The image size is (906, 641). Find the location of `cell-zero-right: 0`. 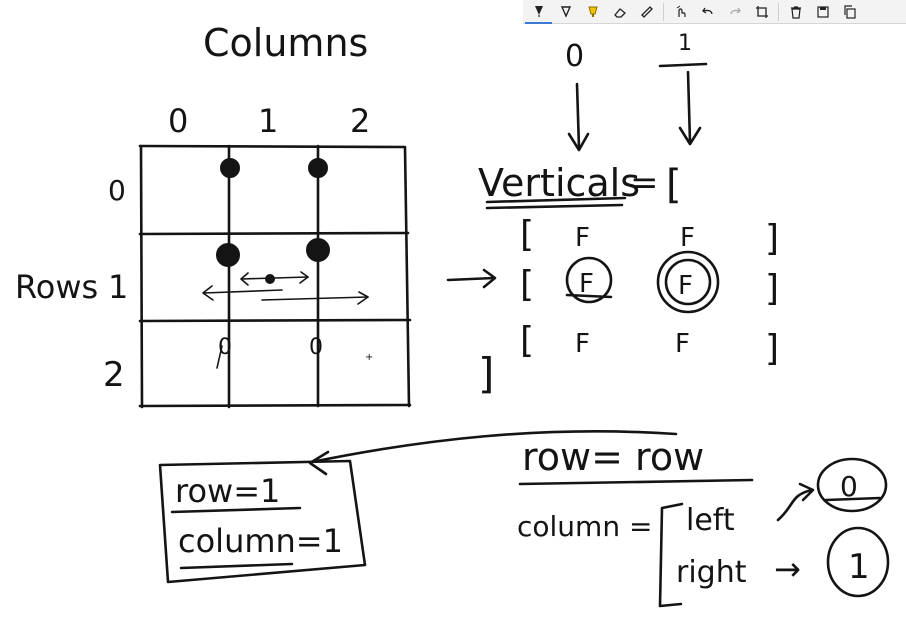

cell-zero-right: 0 is located at coordinates (316, 347).